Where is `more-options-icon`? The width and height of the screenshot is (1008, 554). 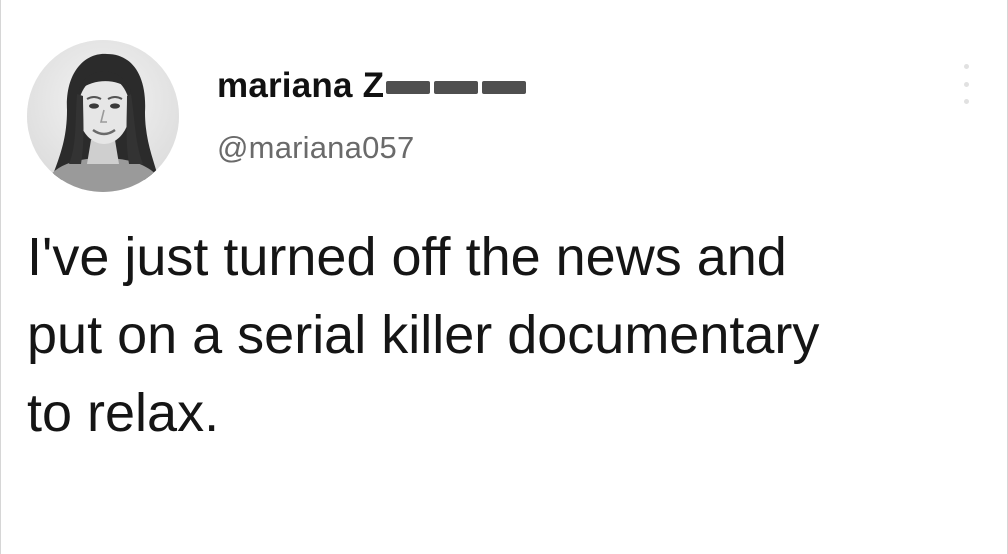
more-options-icon is located at coordinates (966, 84).